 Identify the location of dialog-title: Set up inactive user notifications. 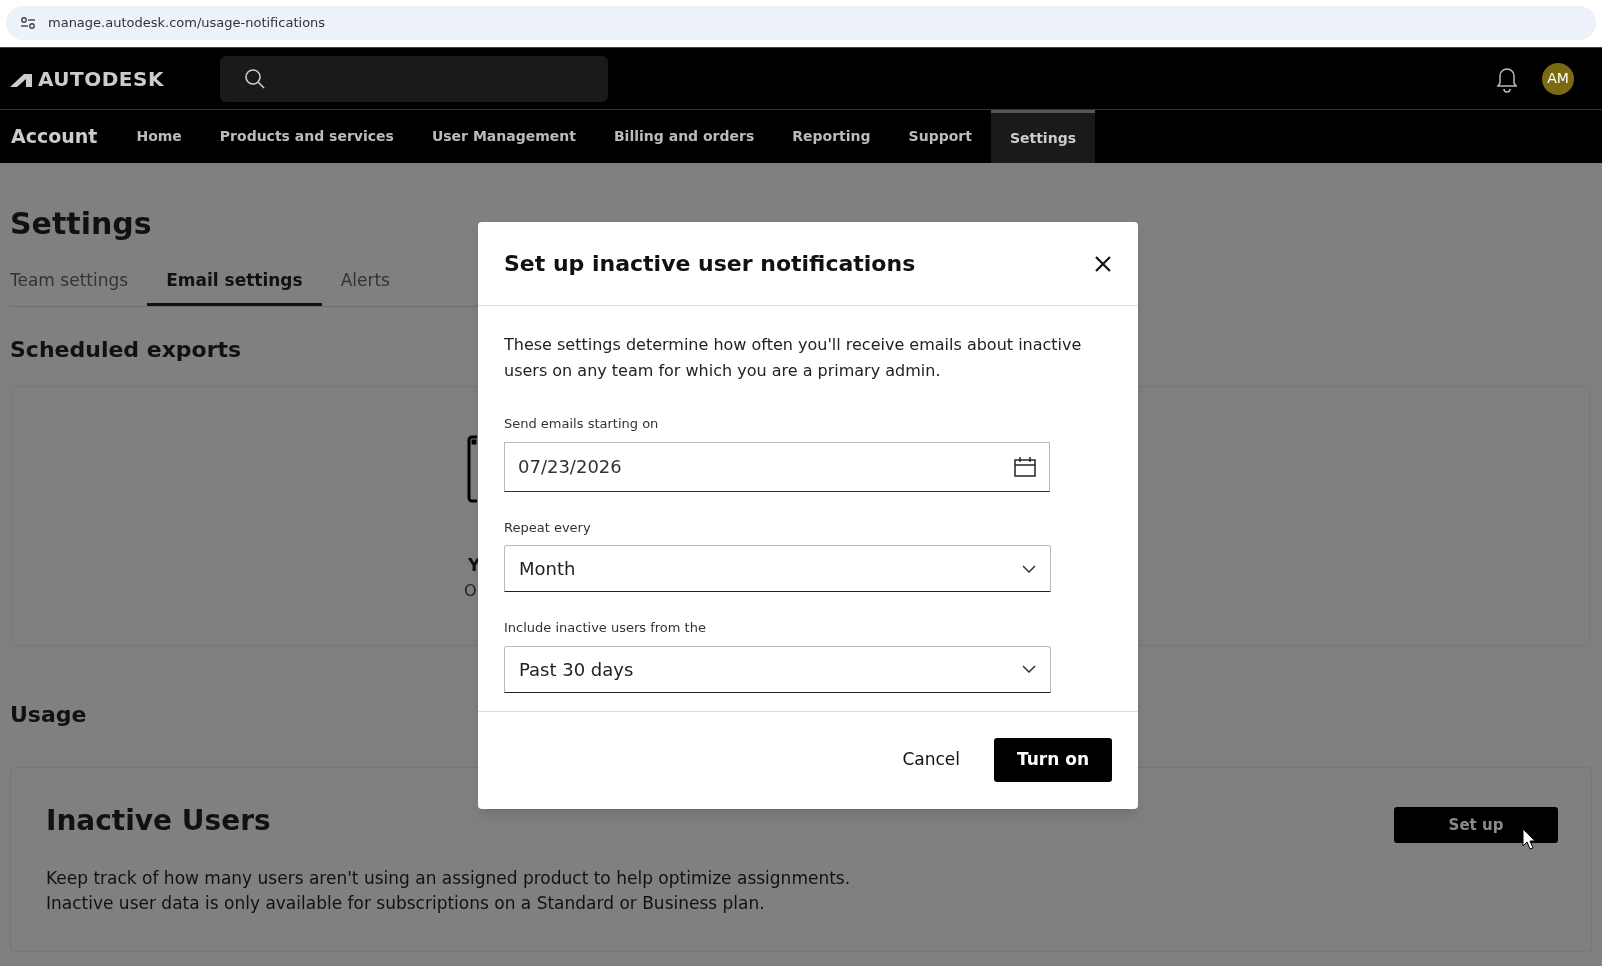
(710, 264).